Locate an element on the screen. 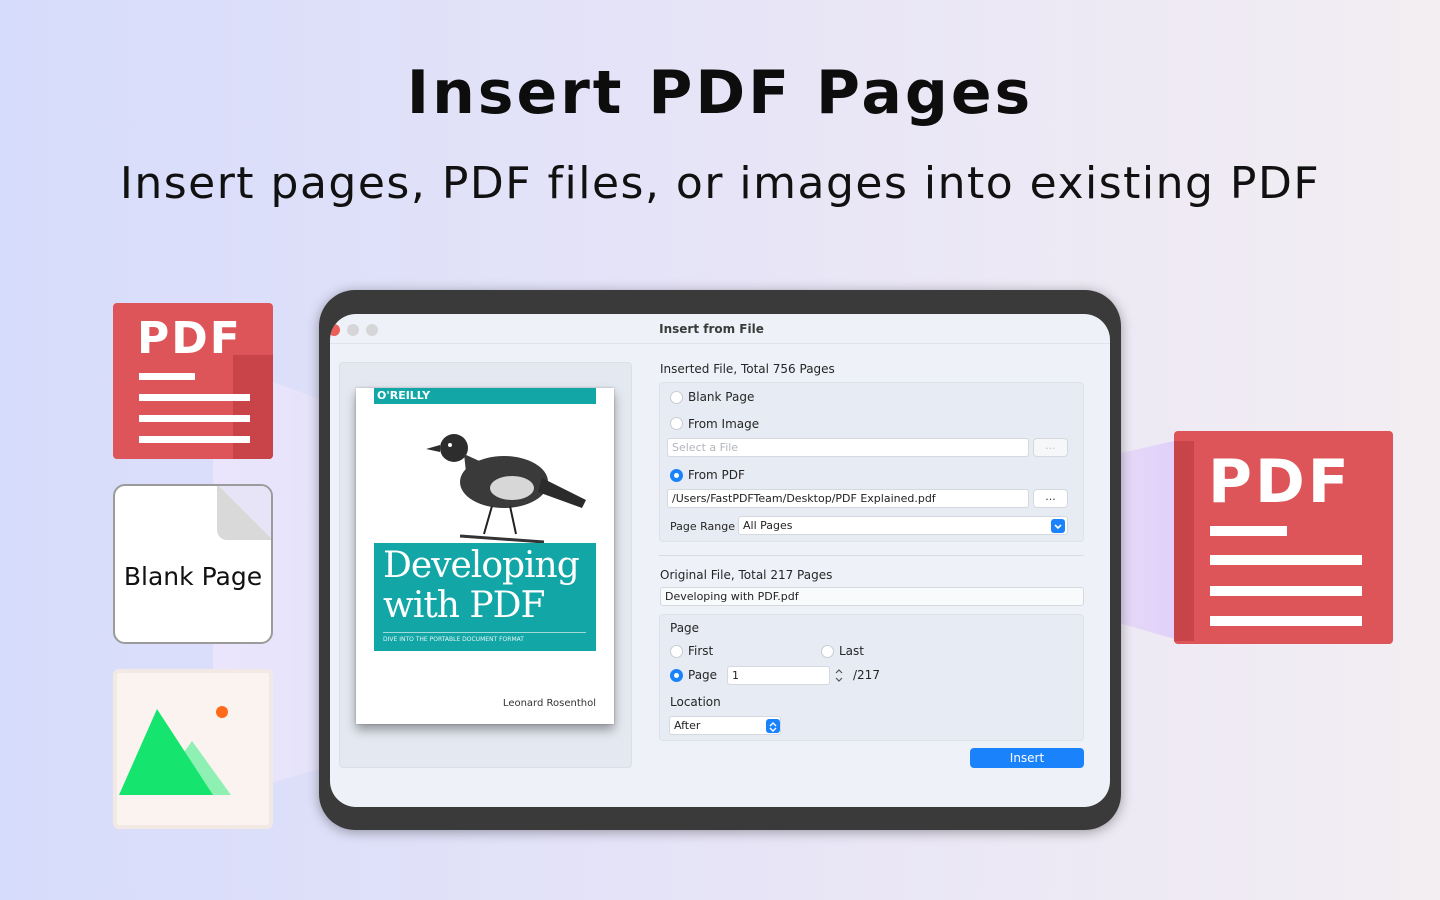 The height and width of the screenshot is (900, 1440). radio-from-pdf is located at coordinates (676, 475).